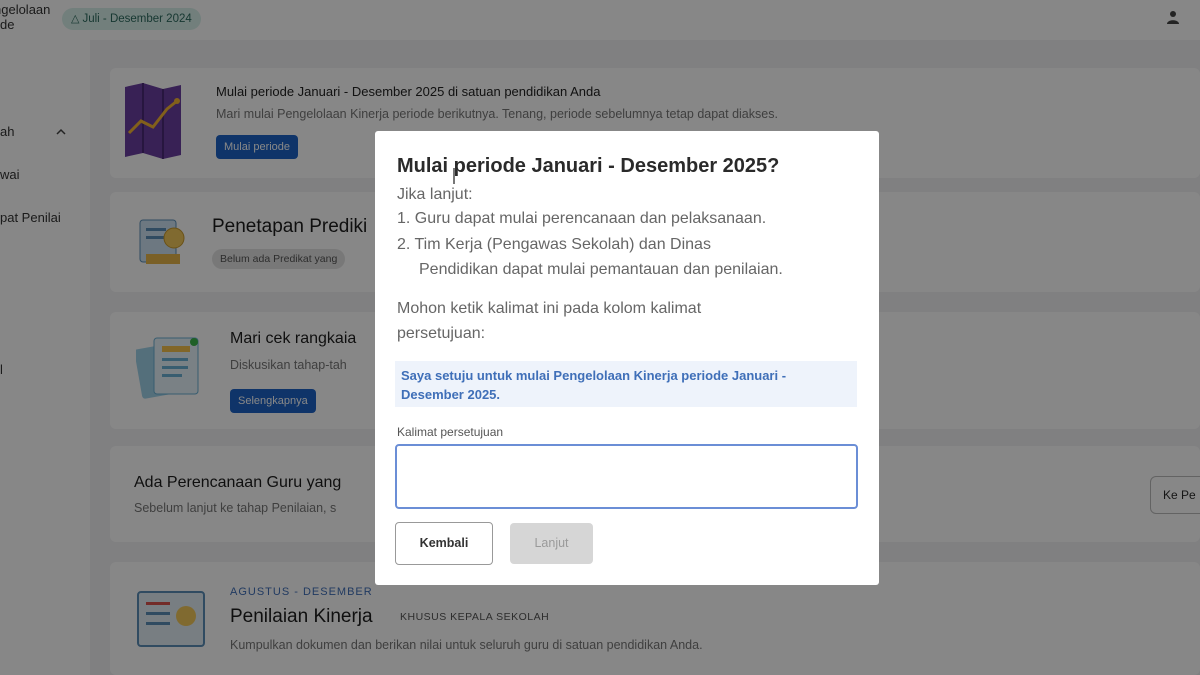  What do you see at coordinates (626, 476) in the screenshot?
I see `consent-input` at bounding box center [626, 476].